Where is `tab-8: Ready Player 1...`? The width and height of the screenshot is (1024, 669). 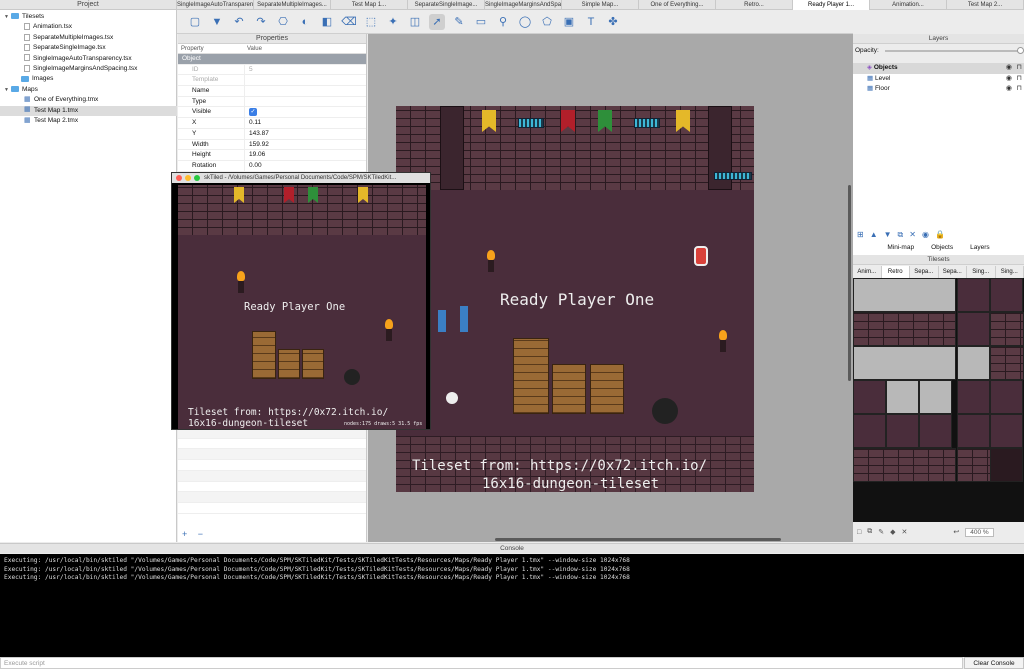
tab-8: Ready Player 1... is located at coordinates (831, 5).